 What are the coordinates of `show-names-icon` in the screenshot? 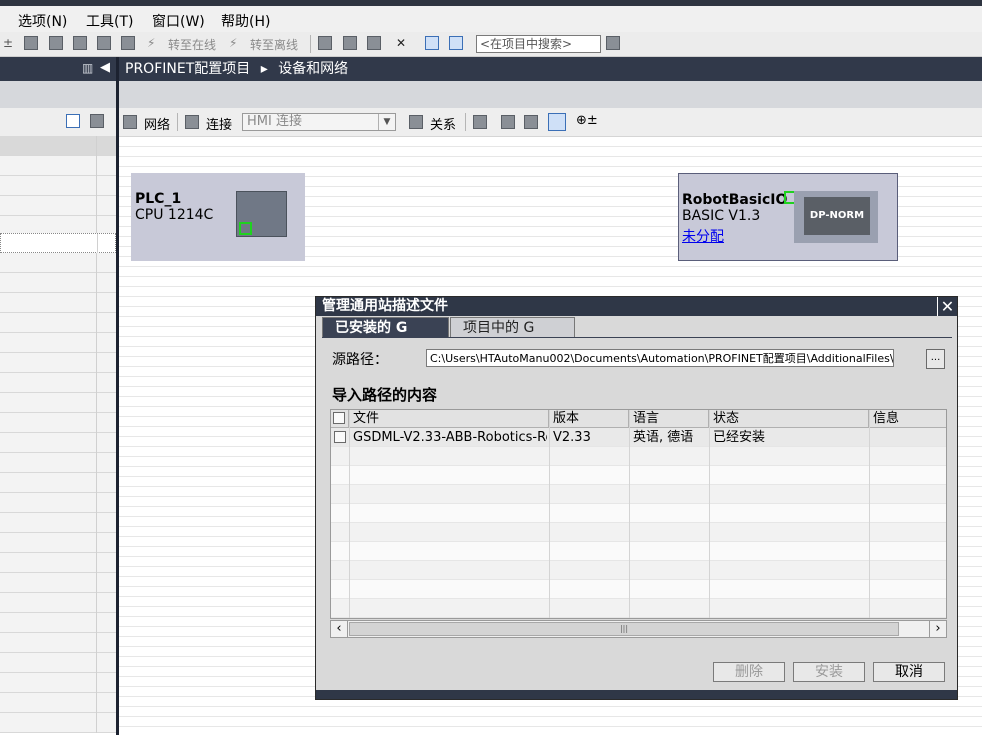 It's located at (480, 122).